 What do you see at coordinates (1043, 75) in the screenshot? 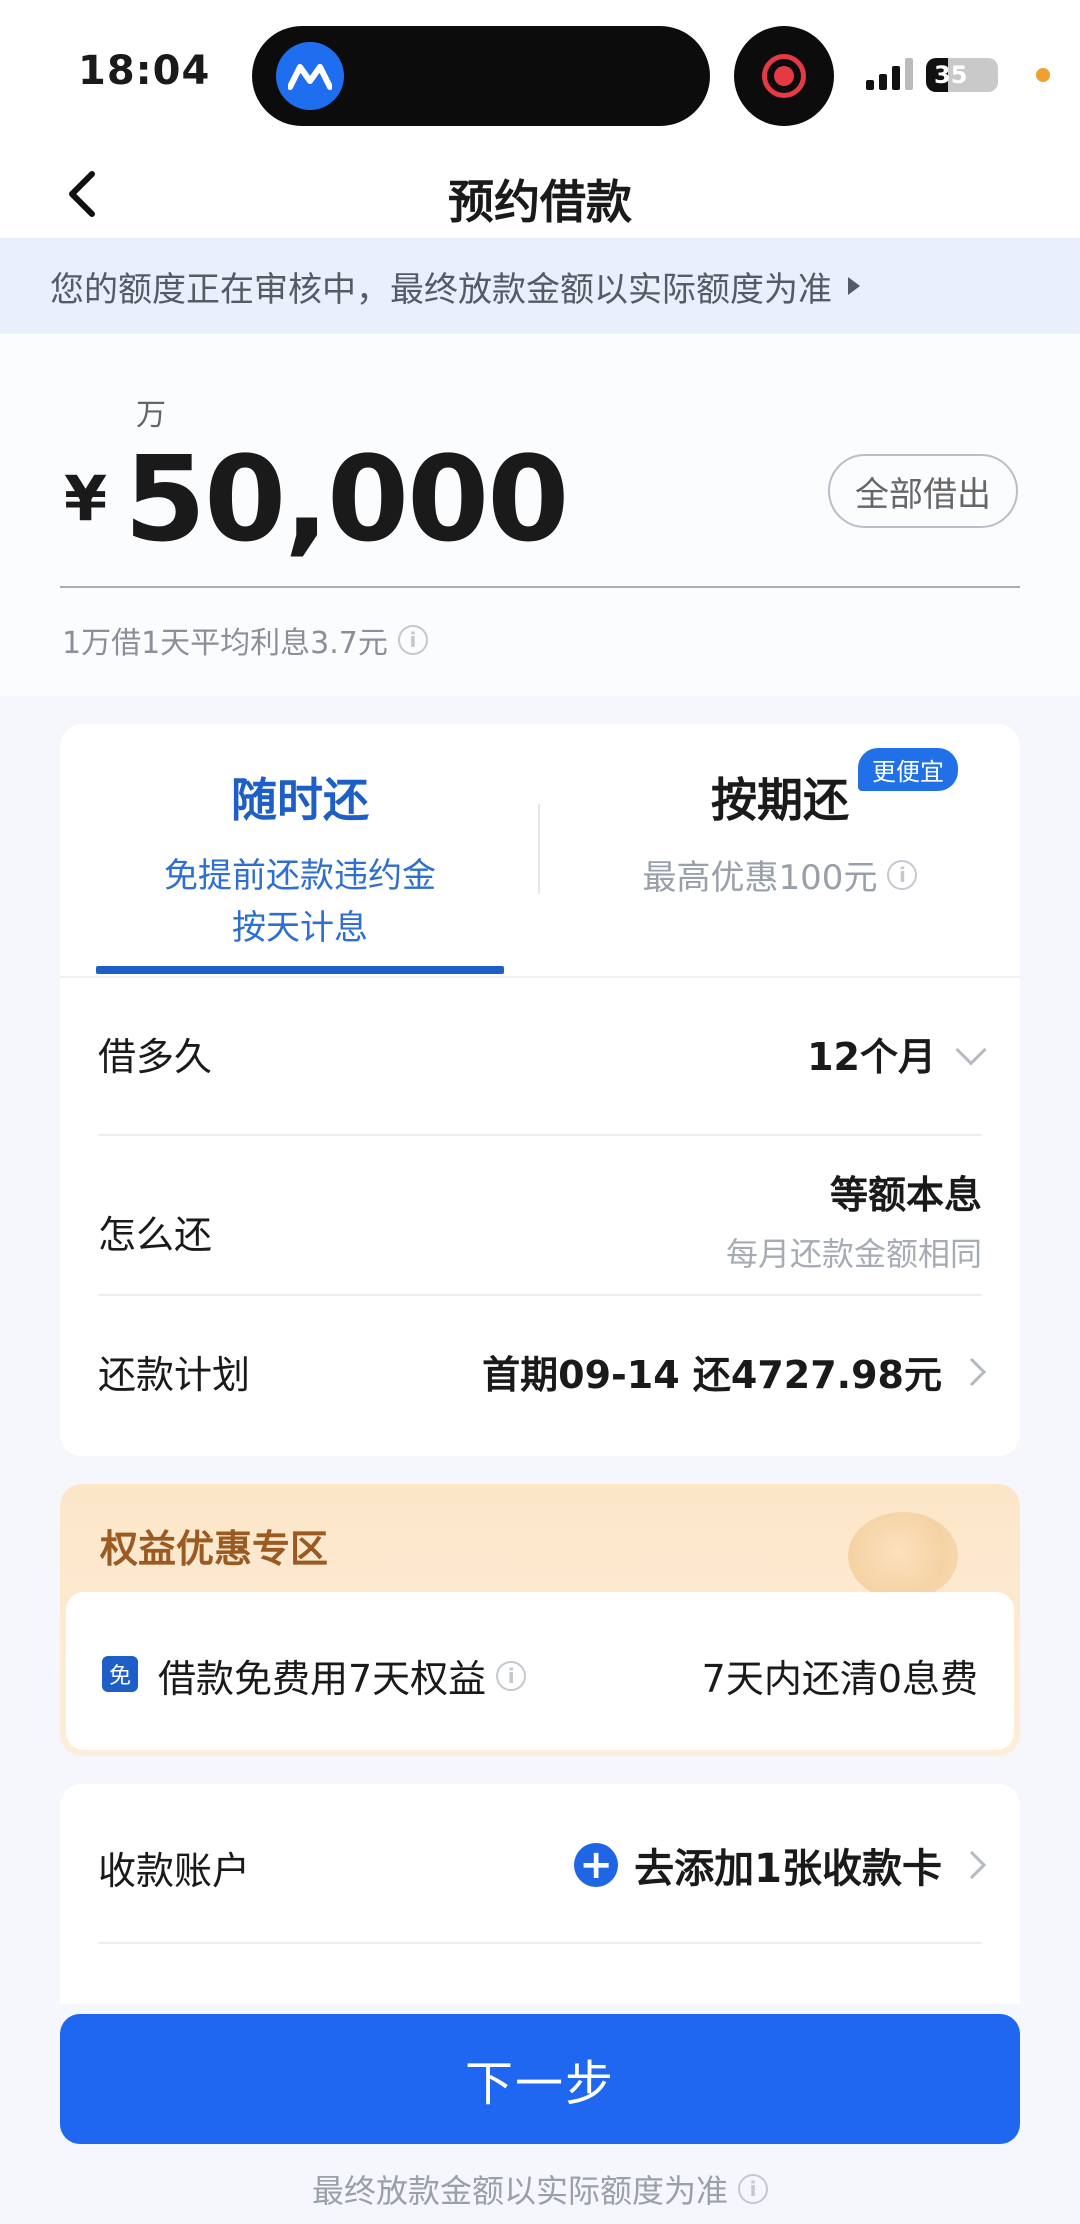
I see `privacy-dot-icon` at bounding box center [1043, 75].